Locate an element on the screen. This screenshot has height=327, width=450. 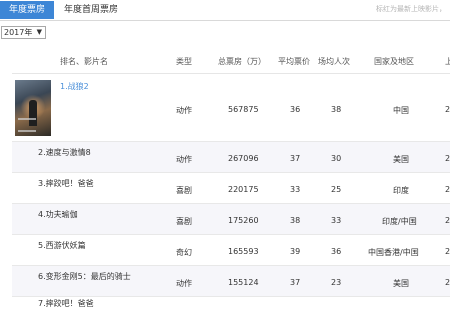
movie-avg-people: 36 is located at coordinates (336, 251).